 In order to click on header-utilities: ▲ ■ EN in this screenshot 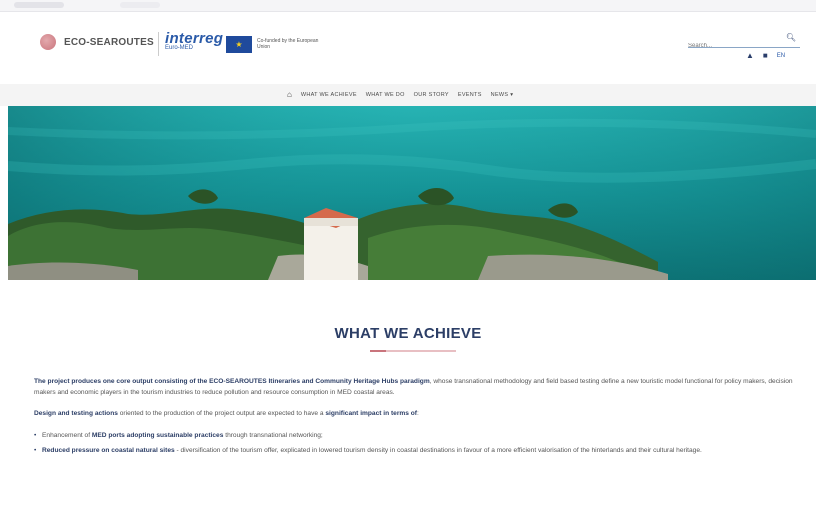, I will do `click(765, 55)`.